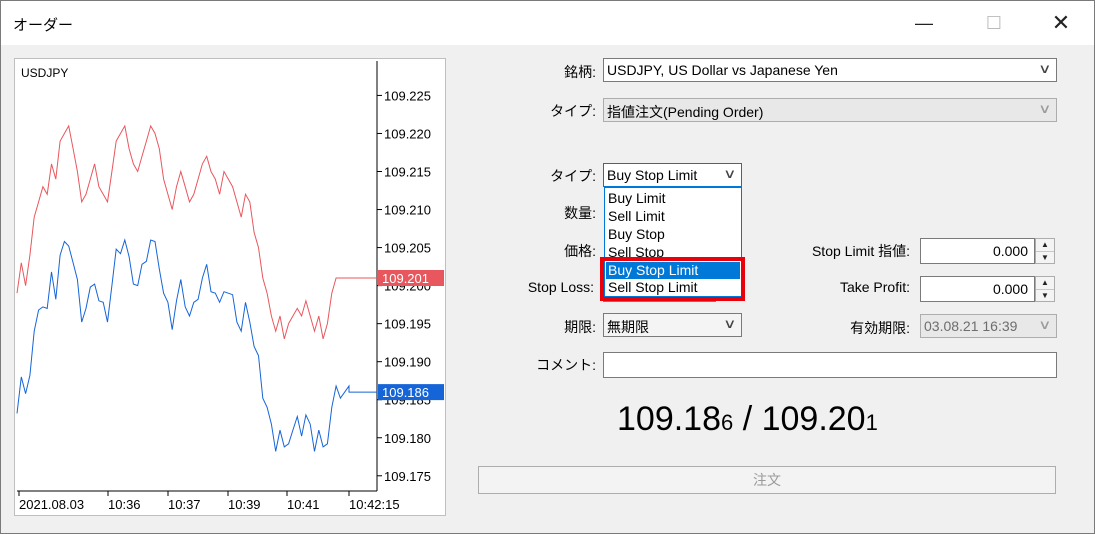  What do you see at coordinates (924, 23) in the screenshot?
I see `minimize-button: —` at bounding box center [924, 23].